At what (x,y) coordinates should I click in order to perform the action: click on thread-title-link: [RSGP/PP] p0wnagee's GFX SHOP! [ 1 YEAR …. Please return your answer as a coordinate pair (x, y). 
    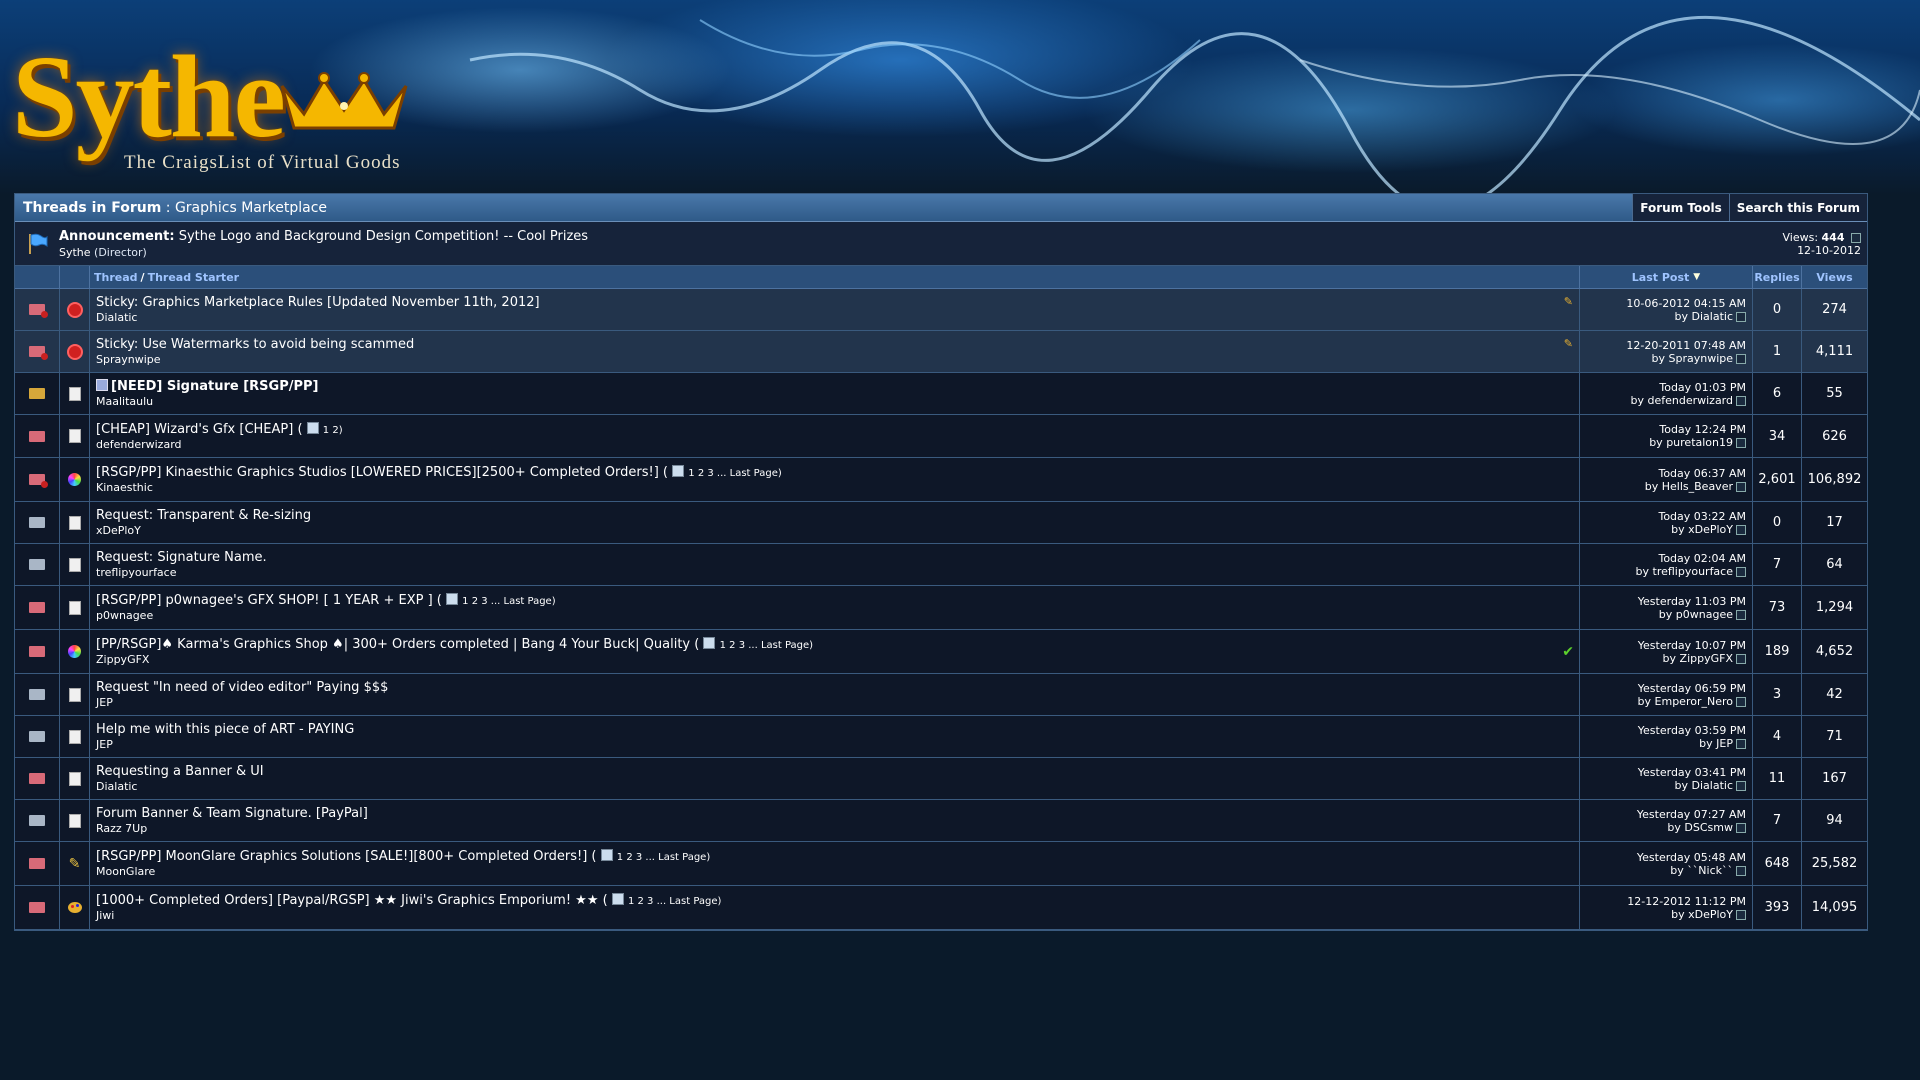
    Looking at the image, I should click on (269, 600).